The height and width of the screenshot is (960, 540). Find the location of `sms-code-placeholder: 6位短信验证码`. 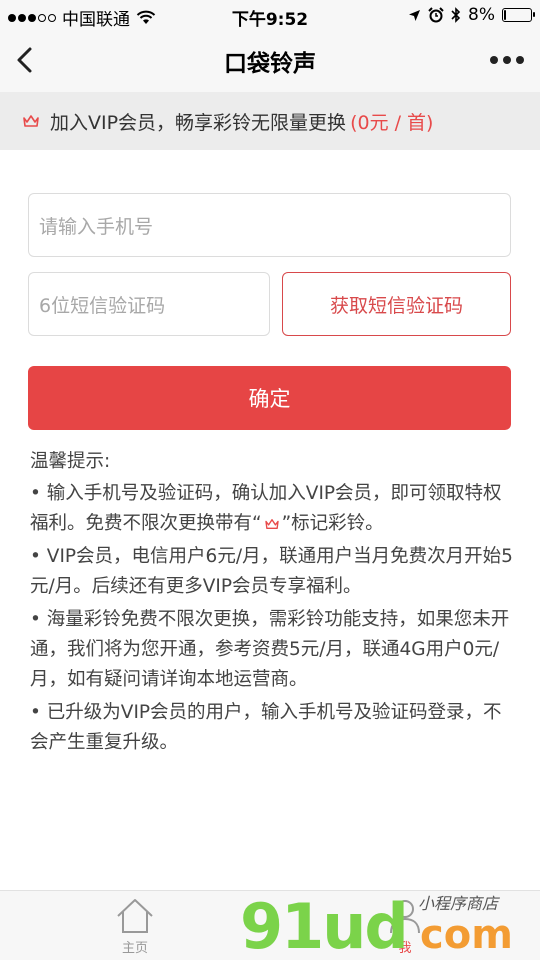

sms-code-placeholder: 6位短信验证码 is located at coordinates (102, 305).